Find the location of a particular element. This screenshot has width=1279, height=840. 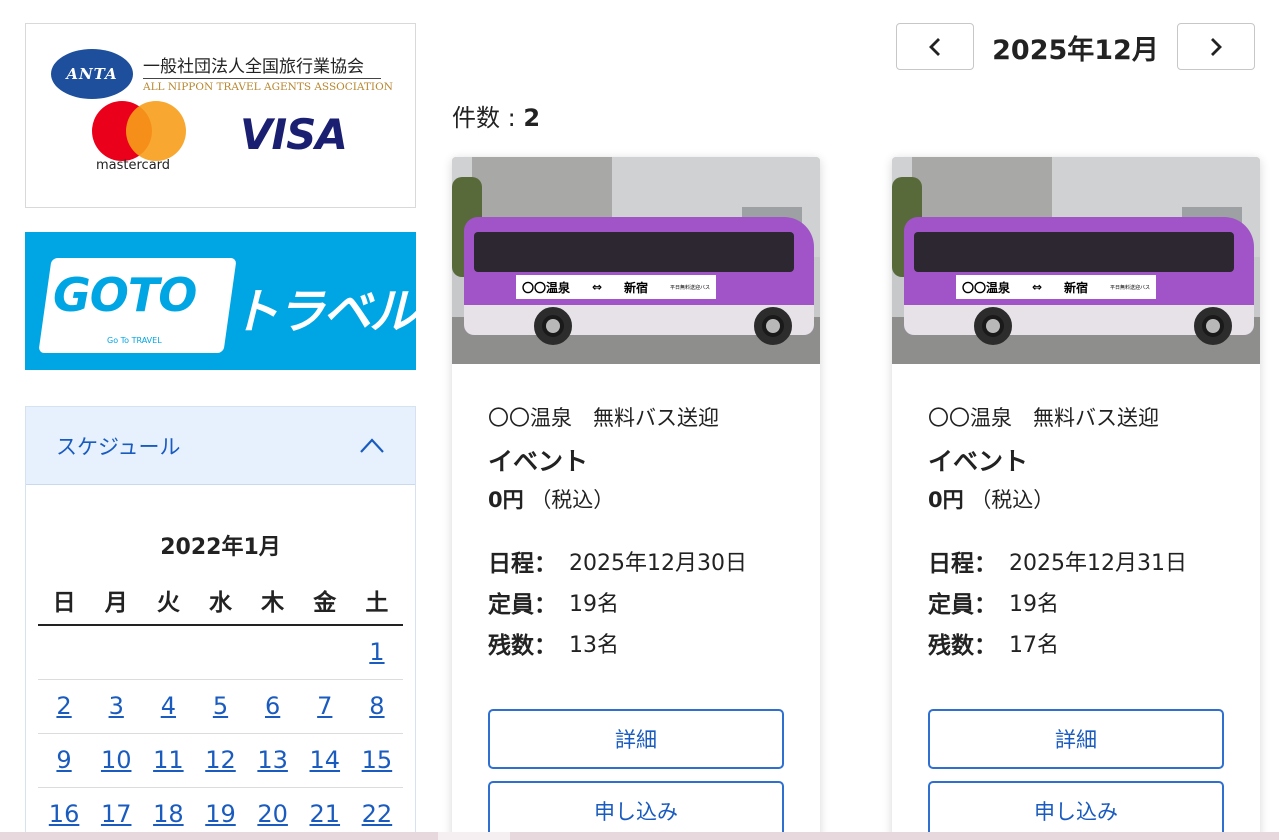

next-month-button is located at coordinates (1216, 46).